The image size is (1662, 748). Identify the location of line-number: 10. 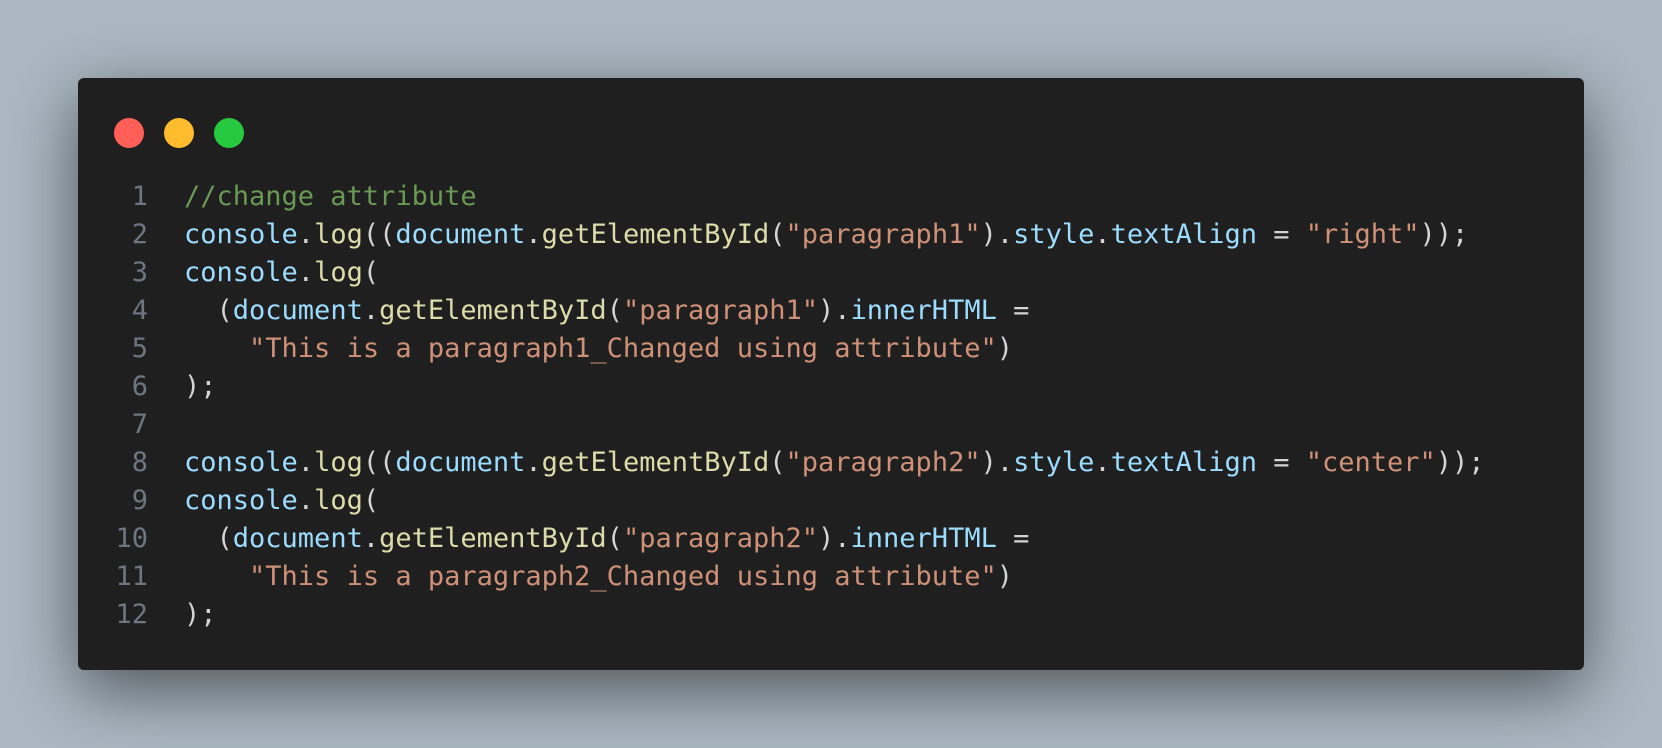
(131, 538).